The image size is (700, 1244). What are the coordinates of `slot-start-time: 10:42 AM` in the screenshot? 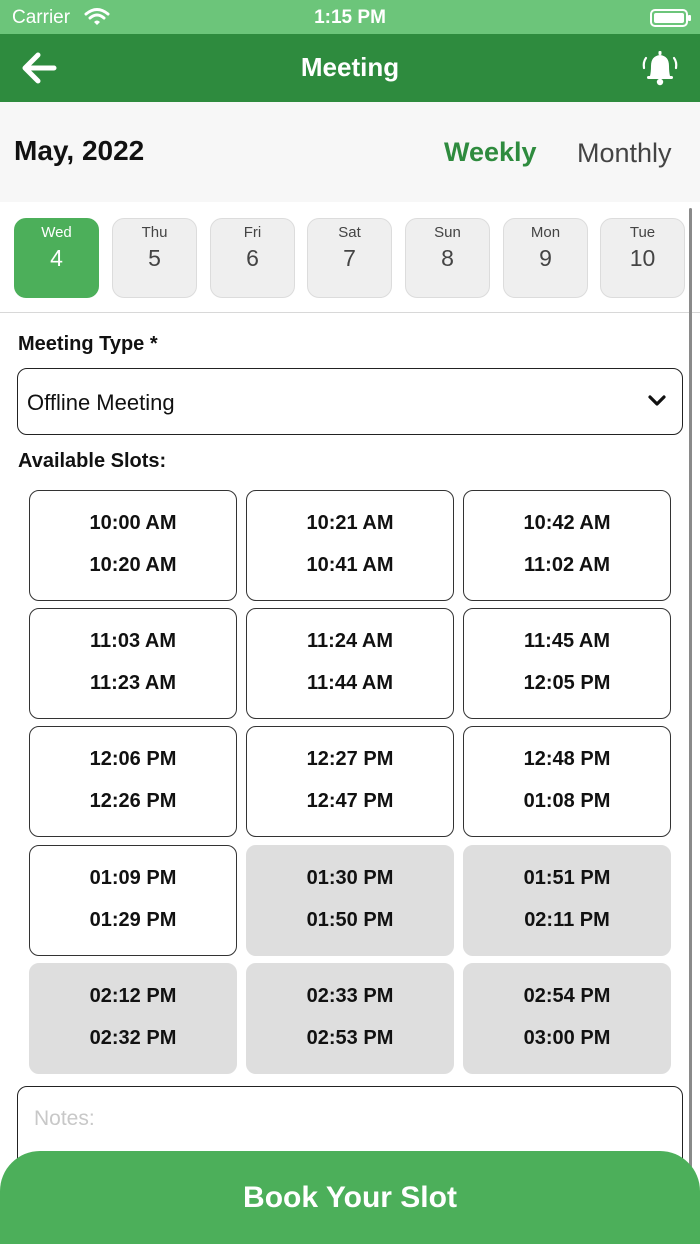 It's located at (567, 523).